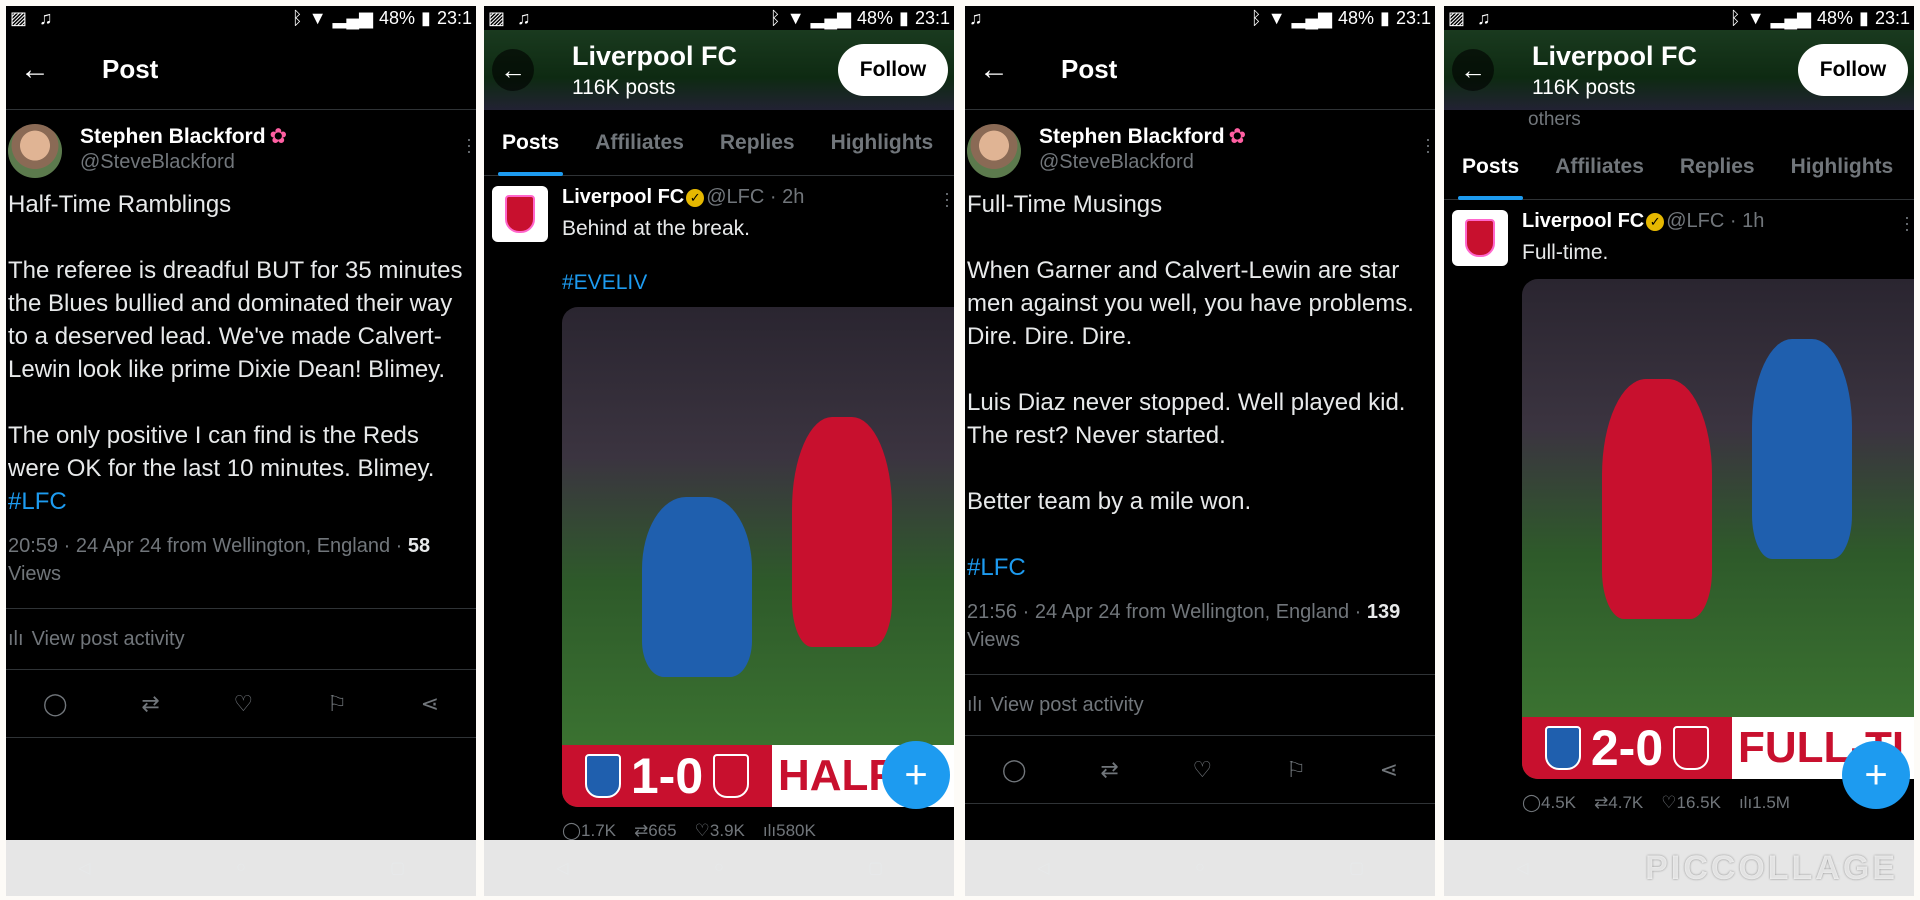 Image resolution: width=1920 pixels, height=900 pixels. What do you see at coordinates (720, 831) in the screenshot?
I see `like-count: ♡3.9K` at bounding box center [720, 831].